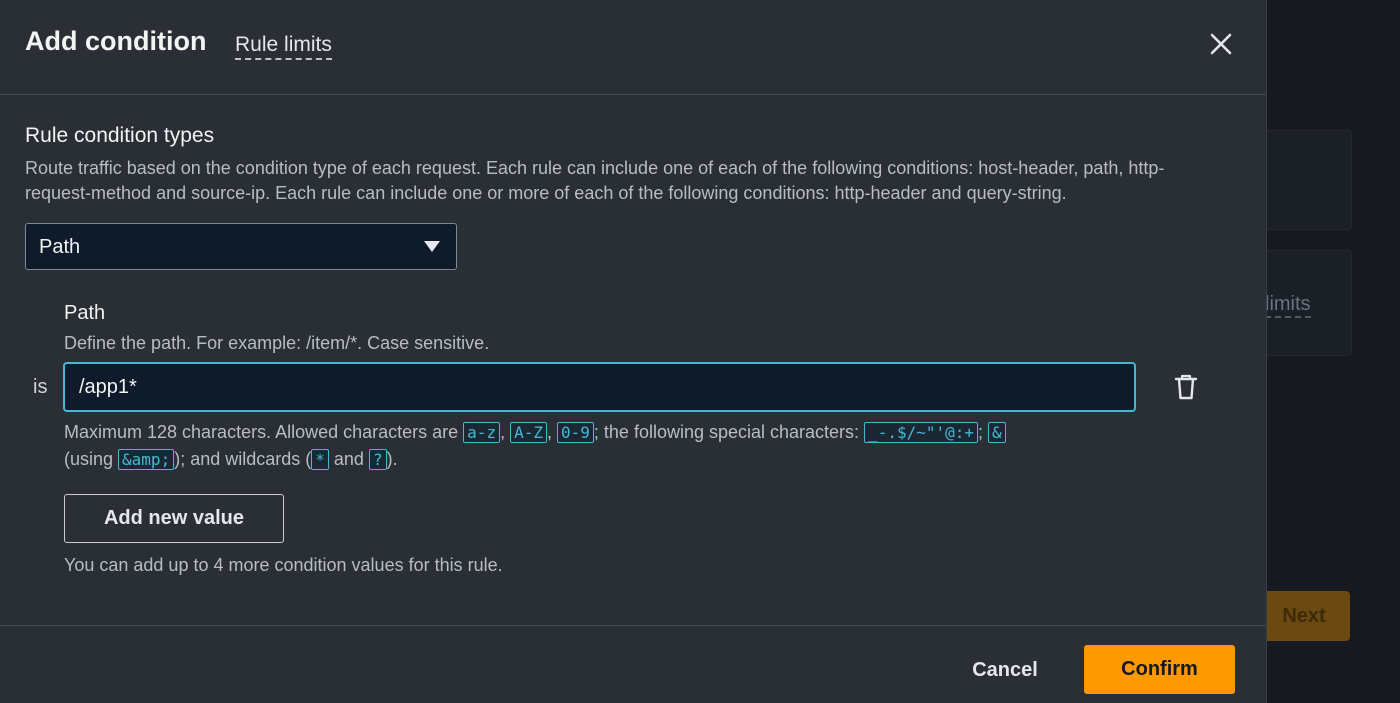 This screenshot has height=703, width=1400. I want to click on condition-type-selected-value: Path, so click(60, 247).